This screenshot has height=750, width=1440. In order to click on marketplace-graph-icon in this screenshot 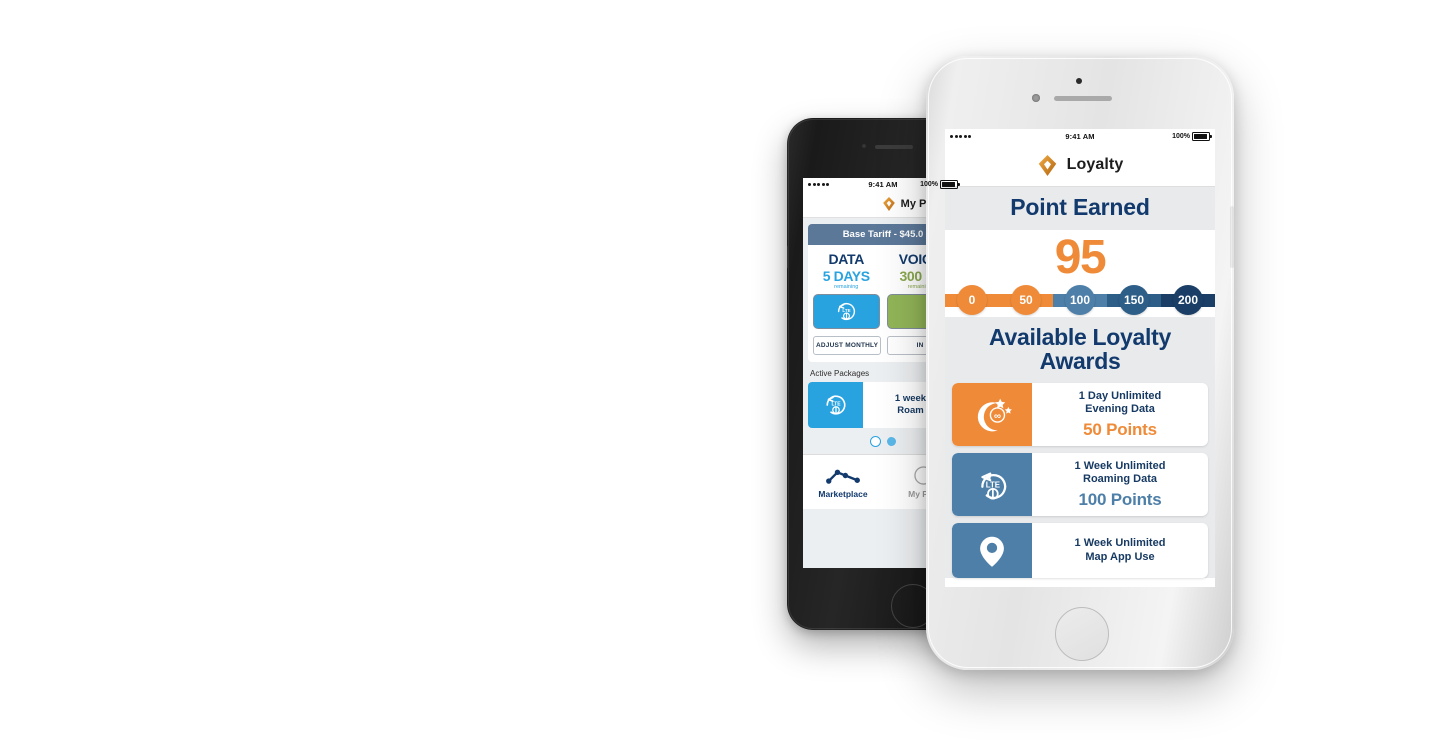, I will do `click(843, 476)`.